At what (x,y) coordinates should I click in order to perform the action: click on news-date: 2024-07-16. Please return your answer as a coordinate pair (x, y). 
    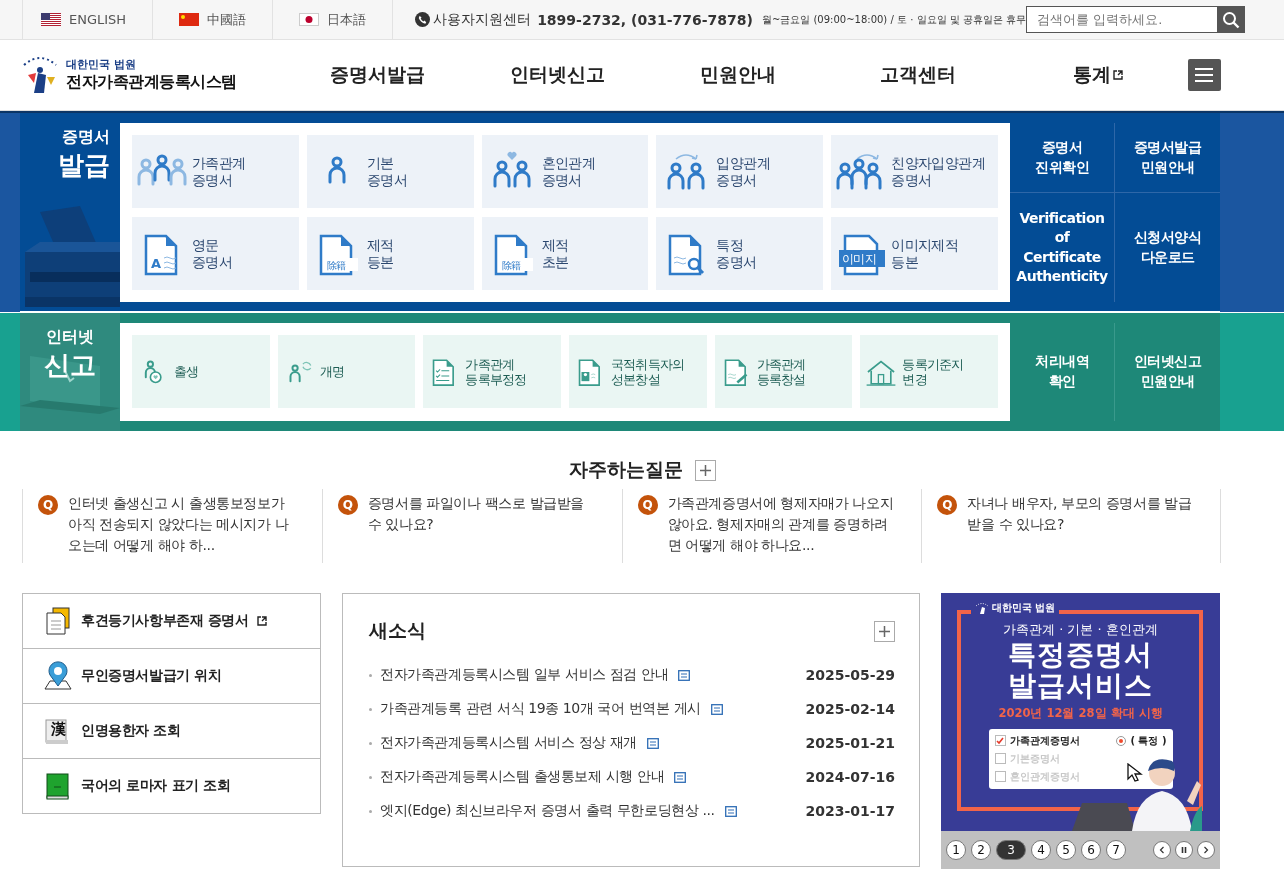
    Looking at the image, I should click on (850, 777).